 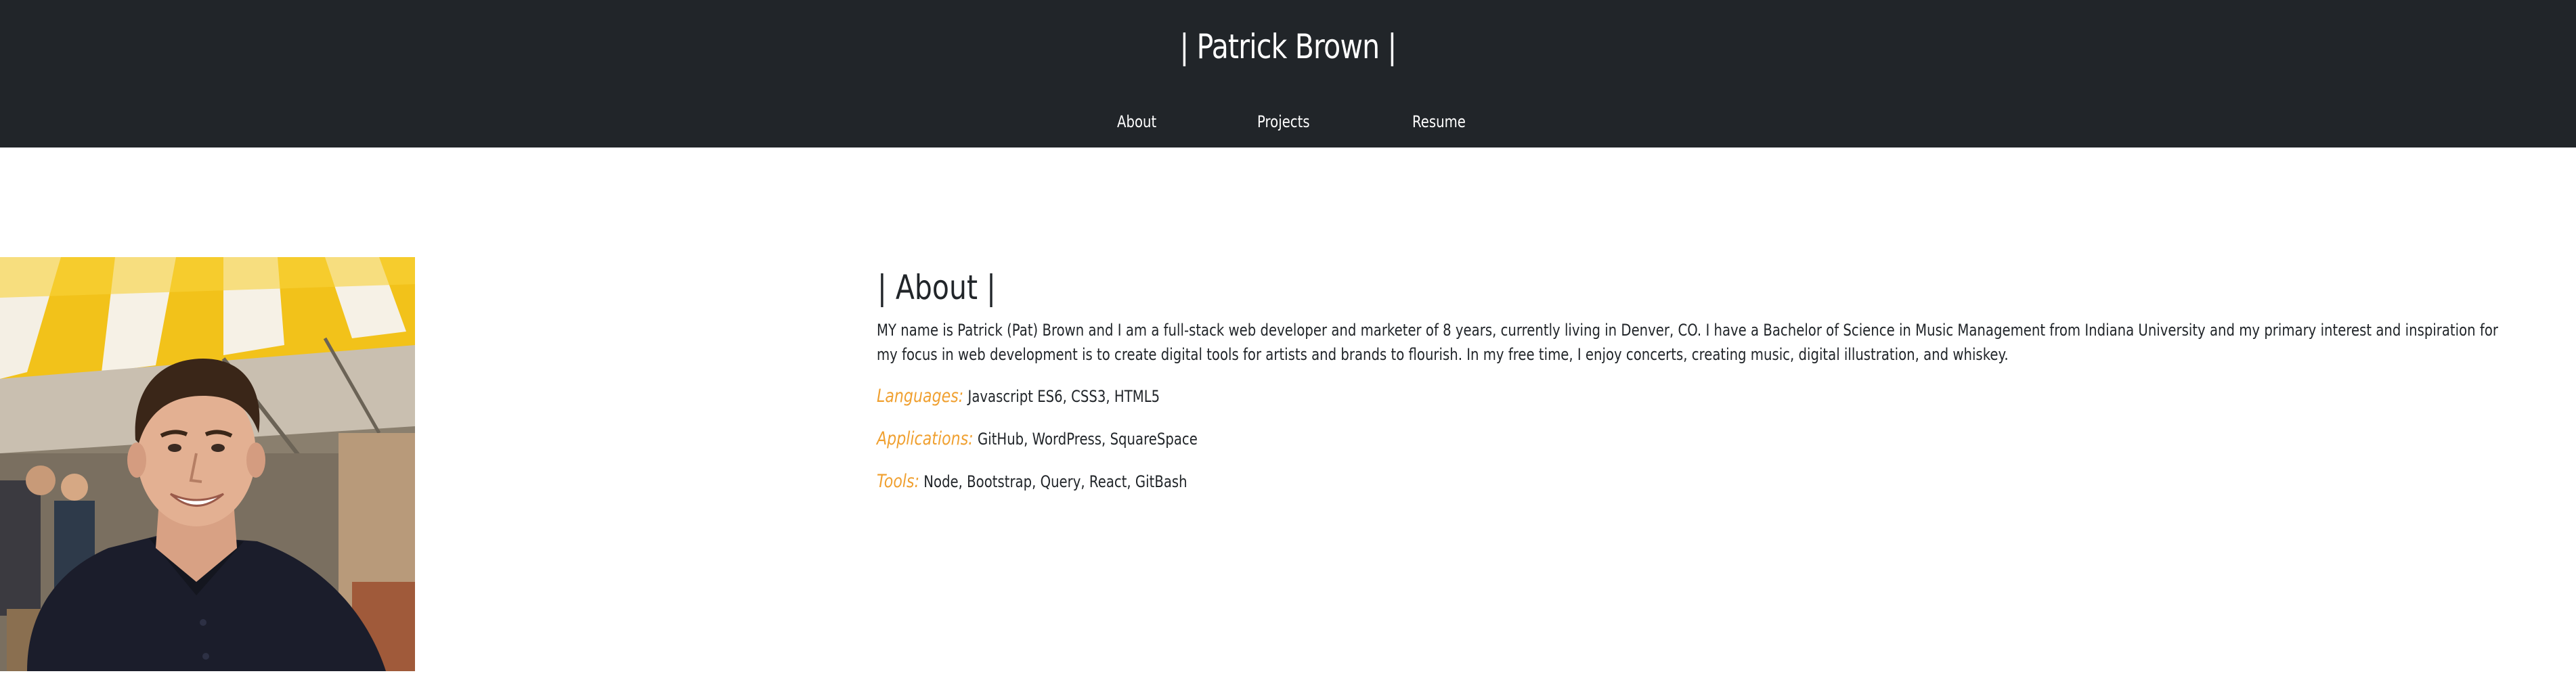 I want to click on skill-label: Applications:, so click(x=925, y=439).